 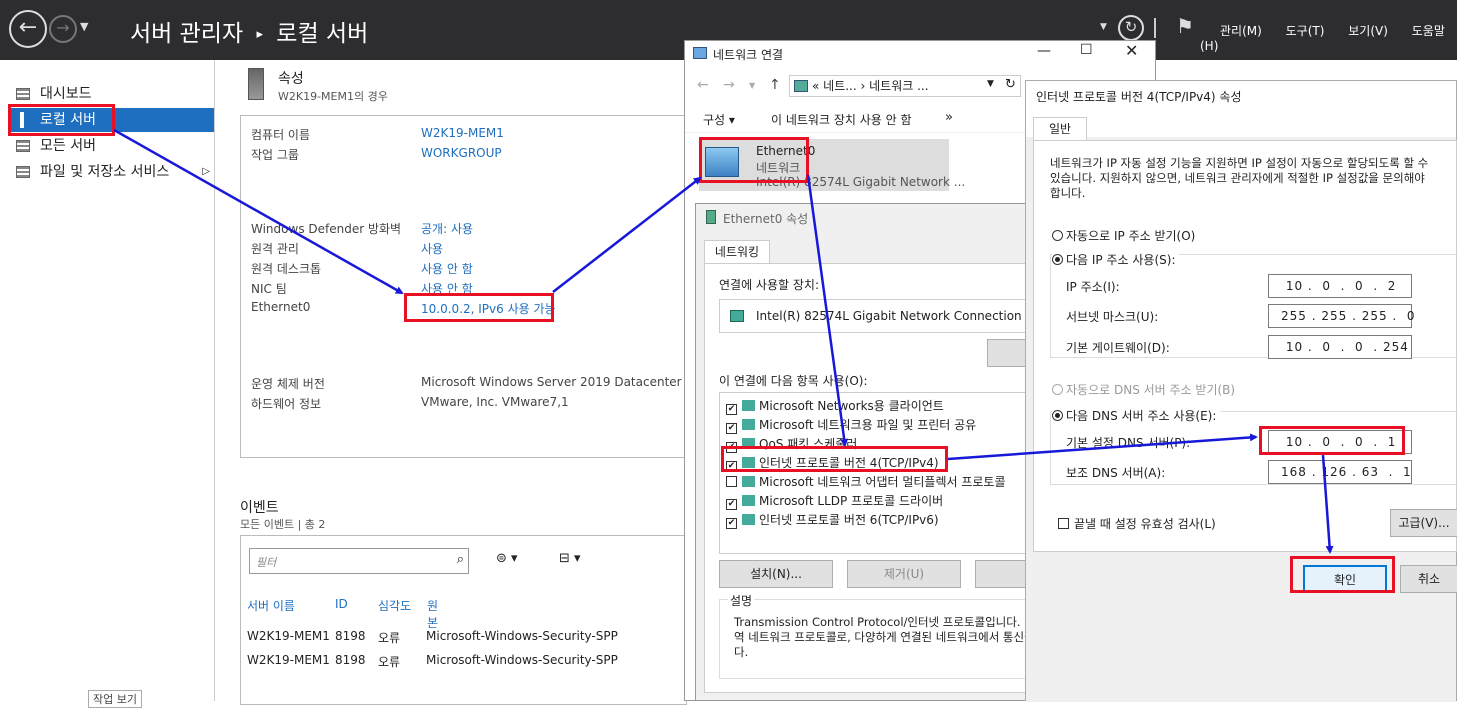 I want to click on search-icon: ⌕, so click(x=460, y=559).